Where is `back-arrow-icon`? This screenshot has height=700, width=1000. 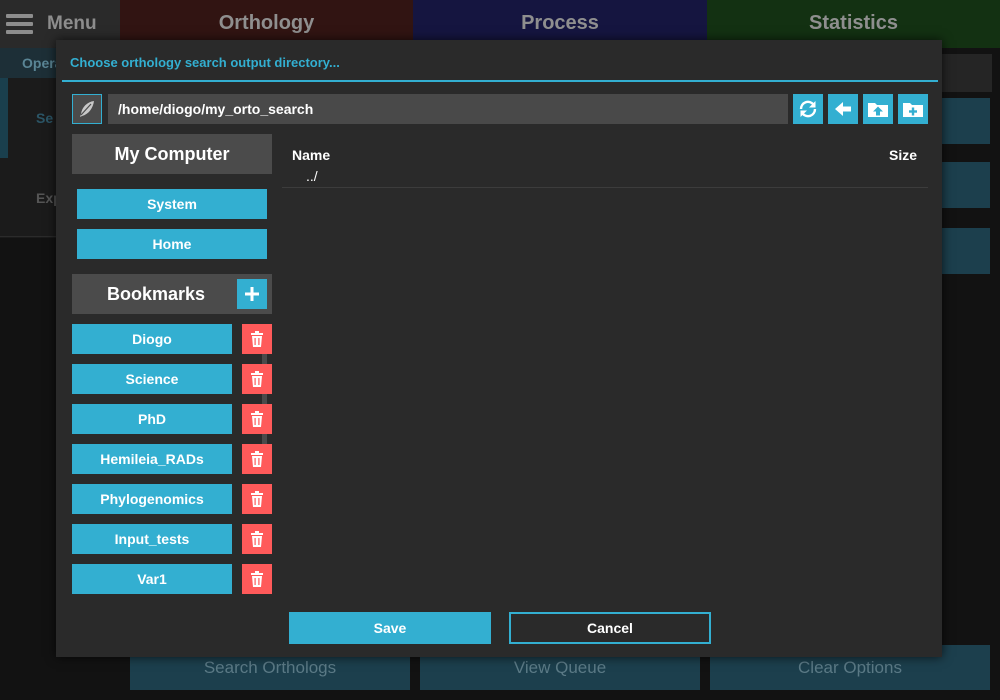 back-arrow-icon is located at coordinates (843, 109).